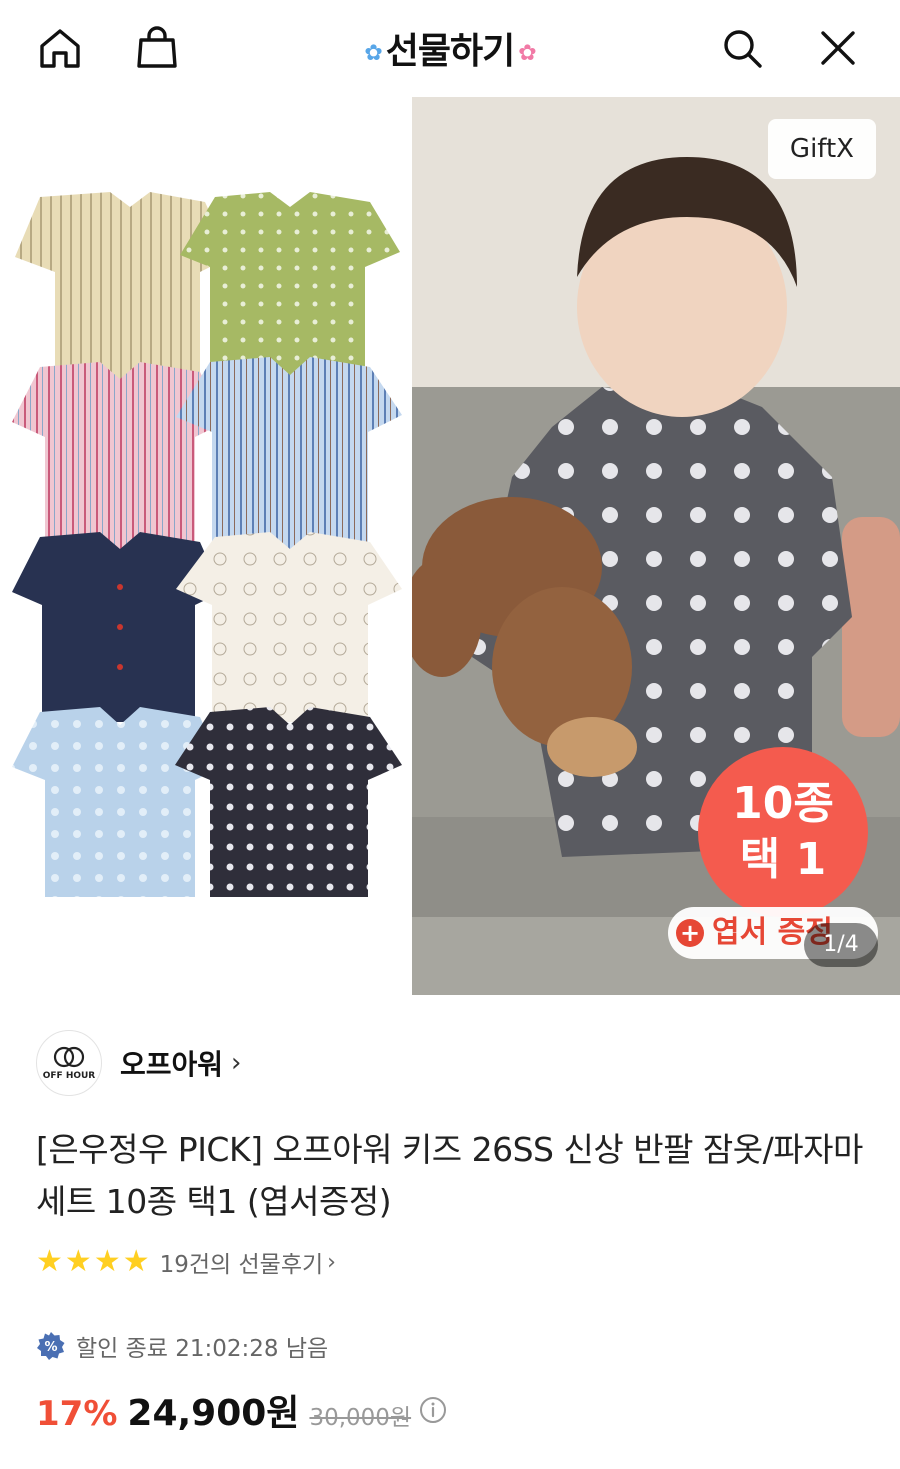 This screenshot has width=900, height=1469. I want to click on info-icon, so click(433, 1410).